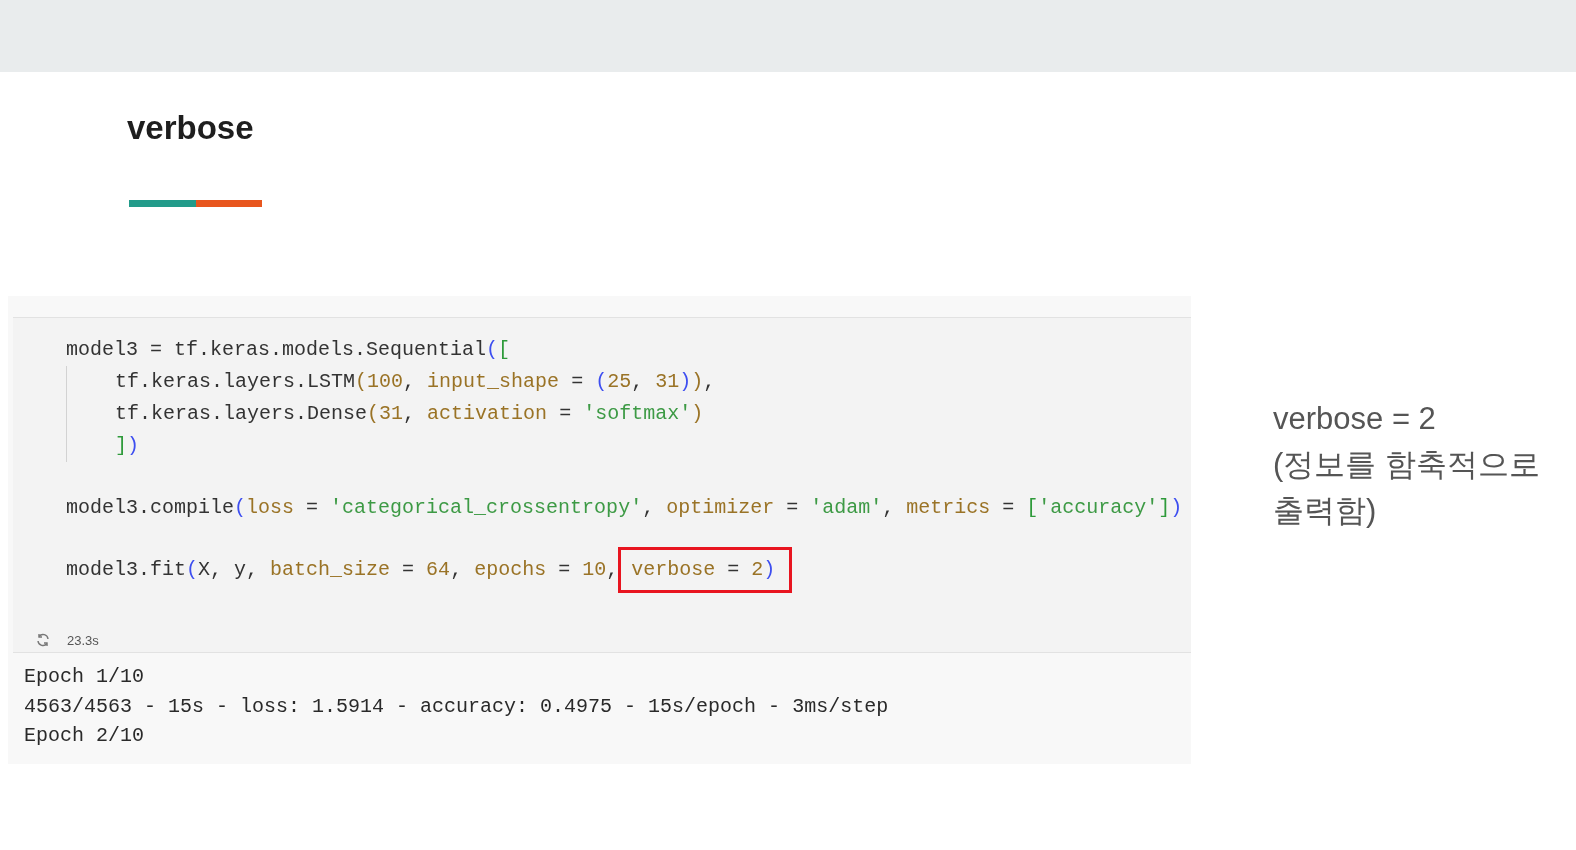 This screenshot has height=850, width=1576. What do you see at coordinates (84, 677) in the screenshot?
I see `output-line: Epoch 1/10` at bounding box center [84, 677].